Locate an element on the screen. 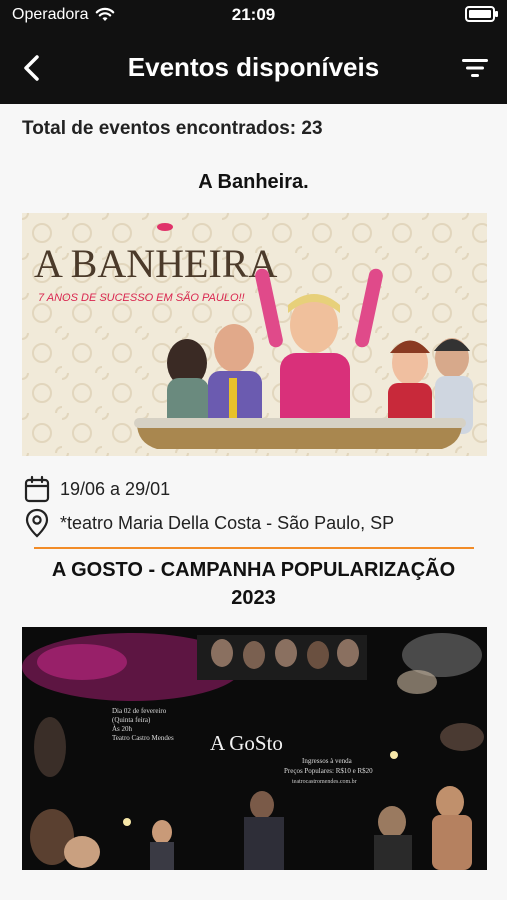 The image size is (507, 900). event-divider is located at coordinates (254, 548).